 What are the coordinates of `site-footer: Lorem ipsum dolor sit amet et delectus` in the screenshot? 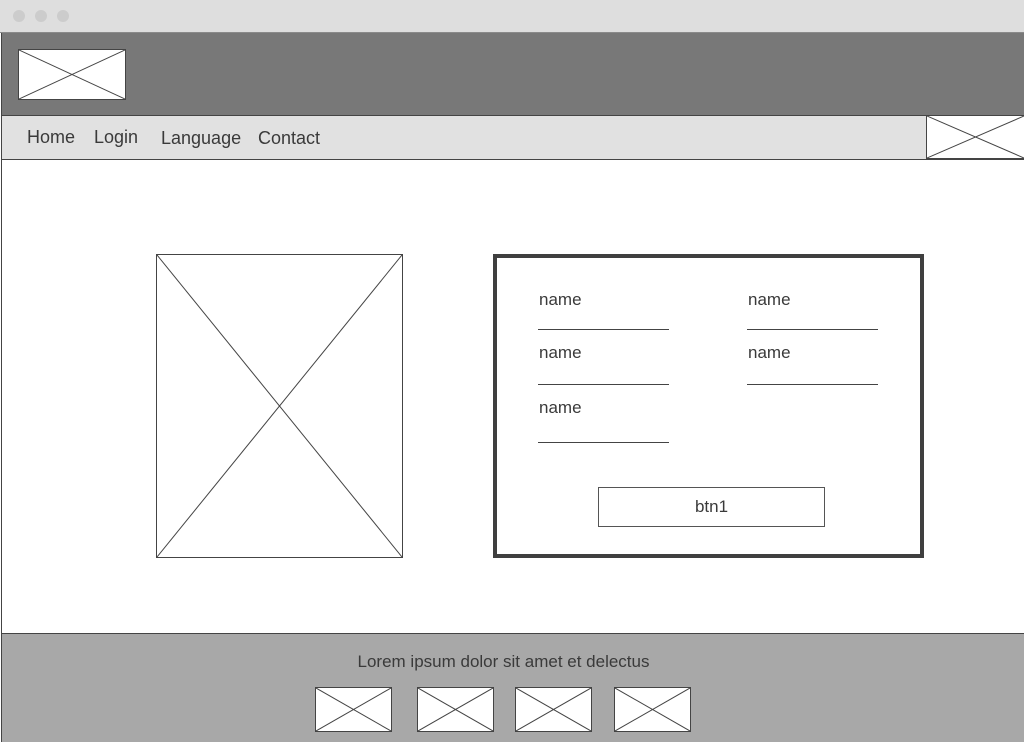 It's located at (512, 687).